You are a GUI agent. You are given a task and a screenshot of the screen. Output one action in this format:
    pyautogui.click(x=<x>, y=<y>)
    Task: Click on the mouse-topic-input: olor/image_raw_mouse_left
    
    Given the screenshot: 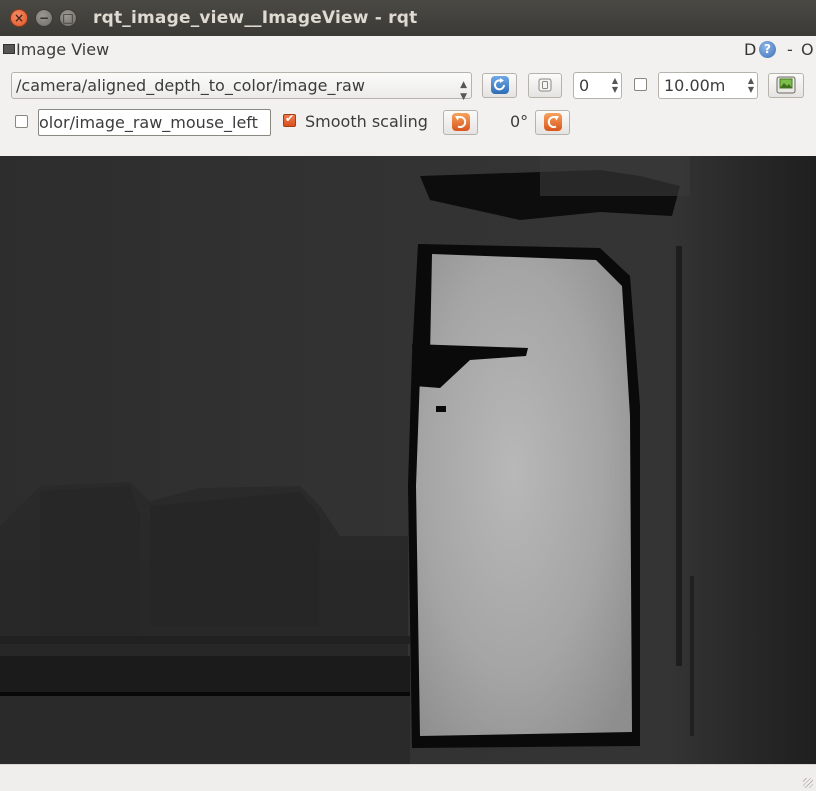 What is the action you would take?
    pyautogui.click(x=154, y=122)
    